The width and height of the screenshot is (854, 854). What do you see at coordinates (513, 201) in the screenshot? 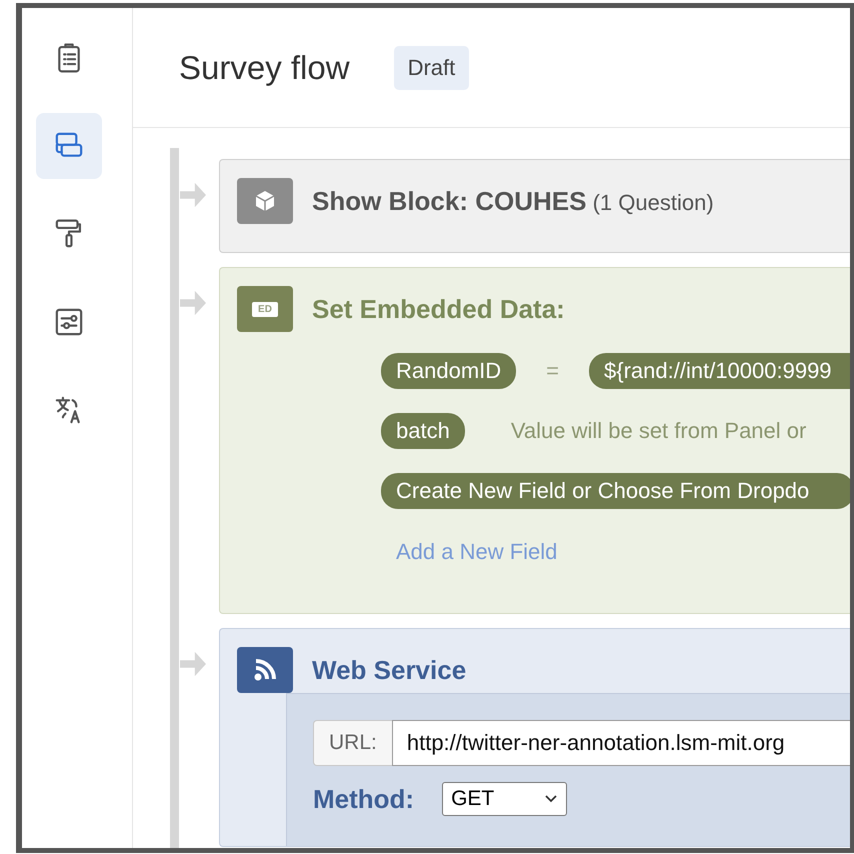
I see `block-title: Show Block: COUHES (1 Question)` at bounding box center [513, 201].